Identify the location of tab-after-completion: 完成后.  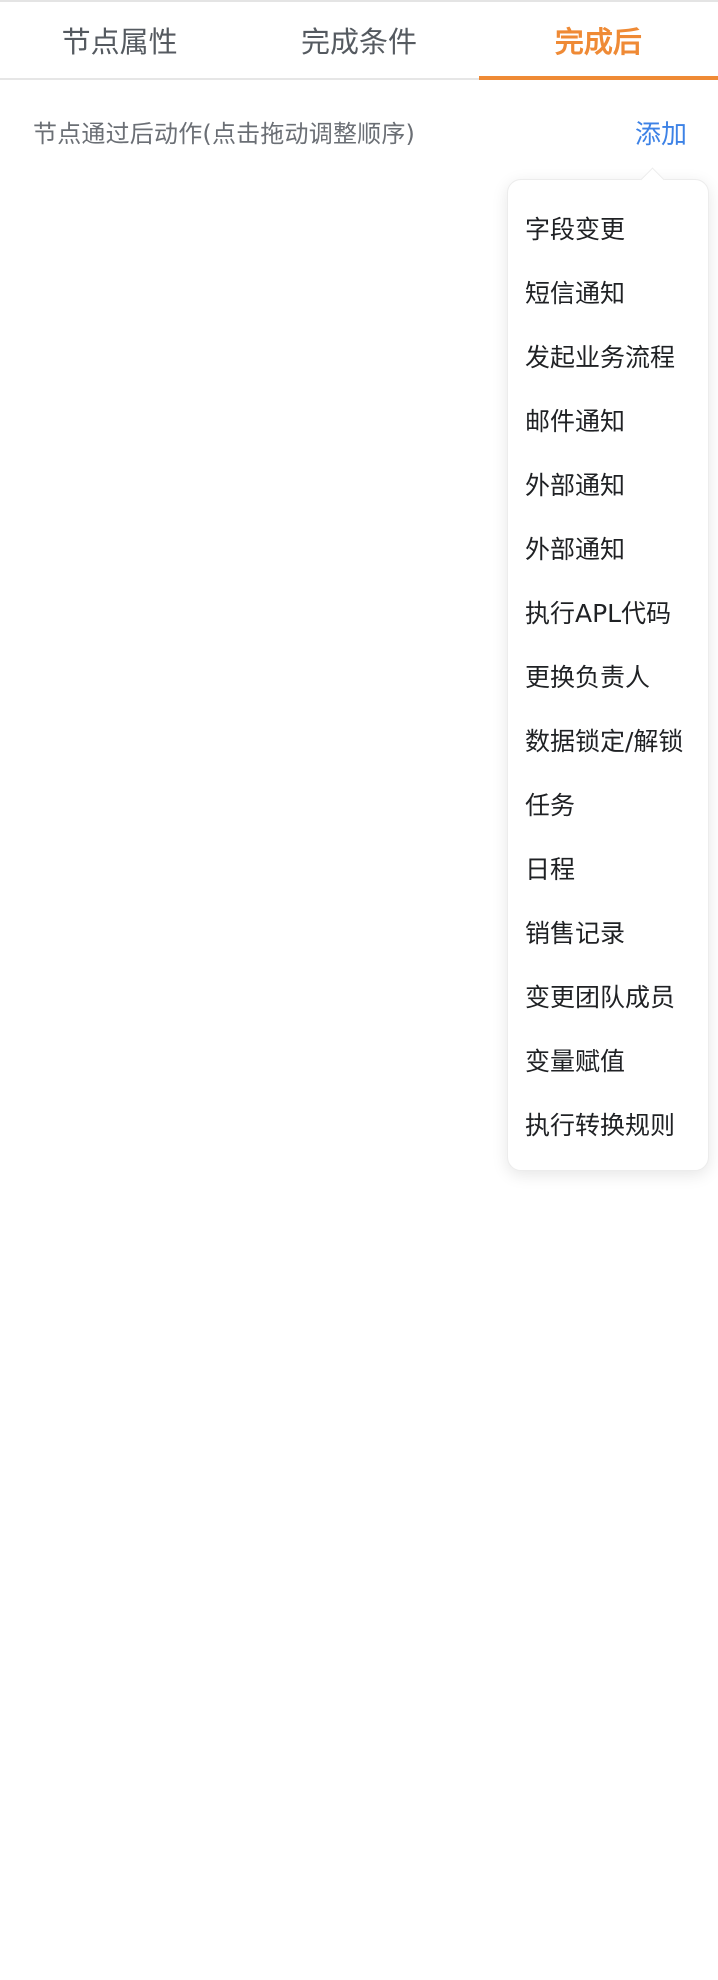
(598, 41).